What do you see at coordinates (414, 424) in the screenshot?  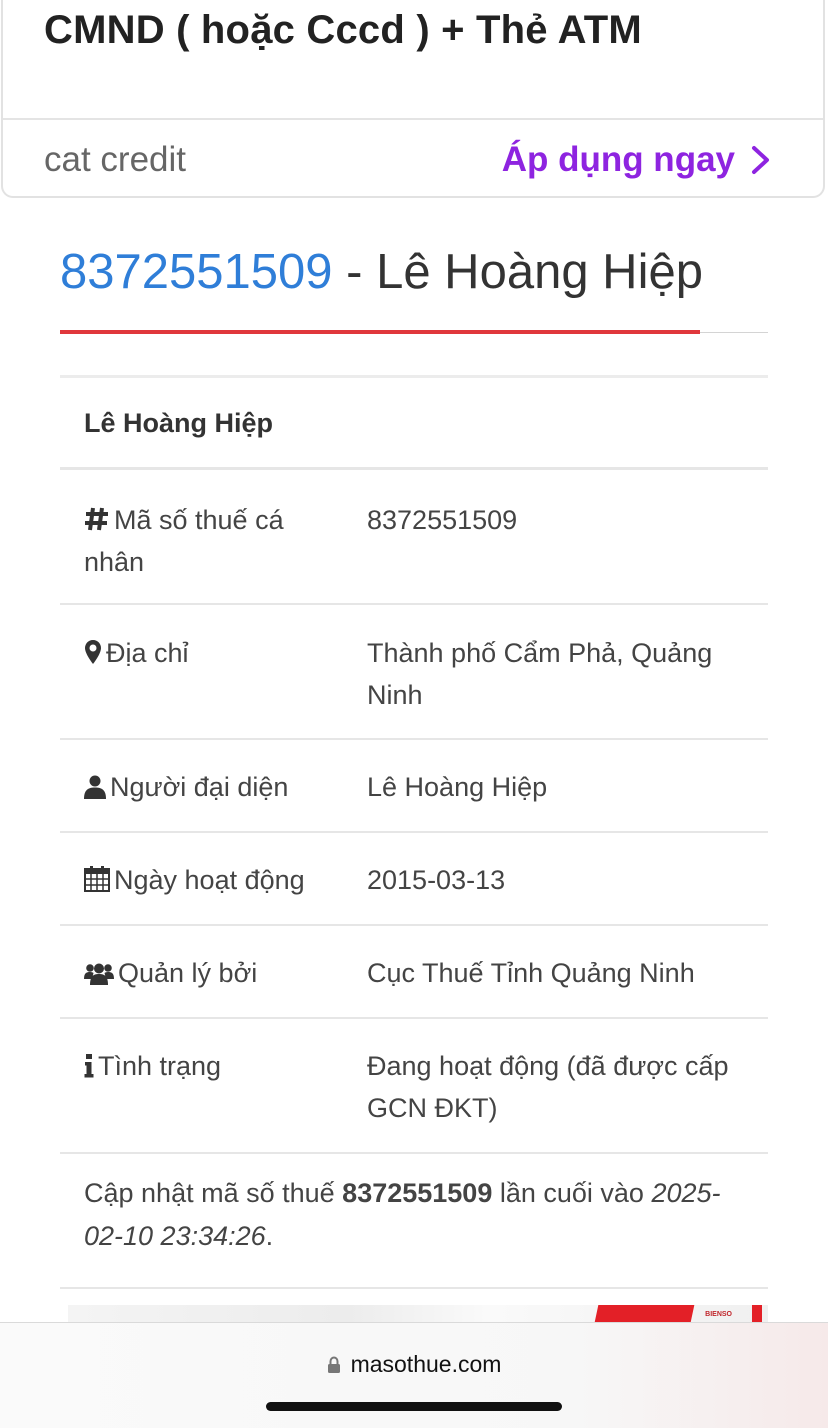 I see `table-header-row: Lê Hoàng Hiệp` at bounding box center [414, 424].